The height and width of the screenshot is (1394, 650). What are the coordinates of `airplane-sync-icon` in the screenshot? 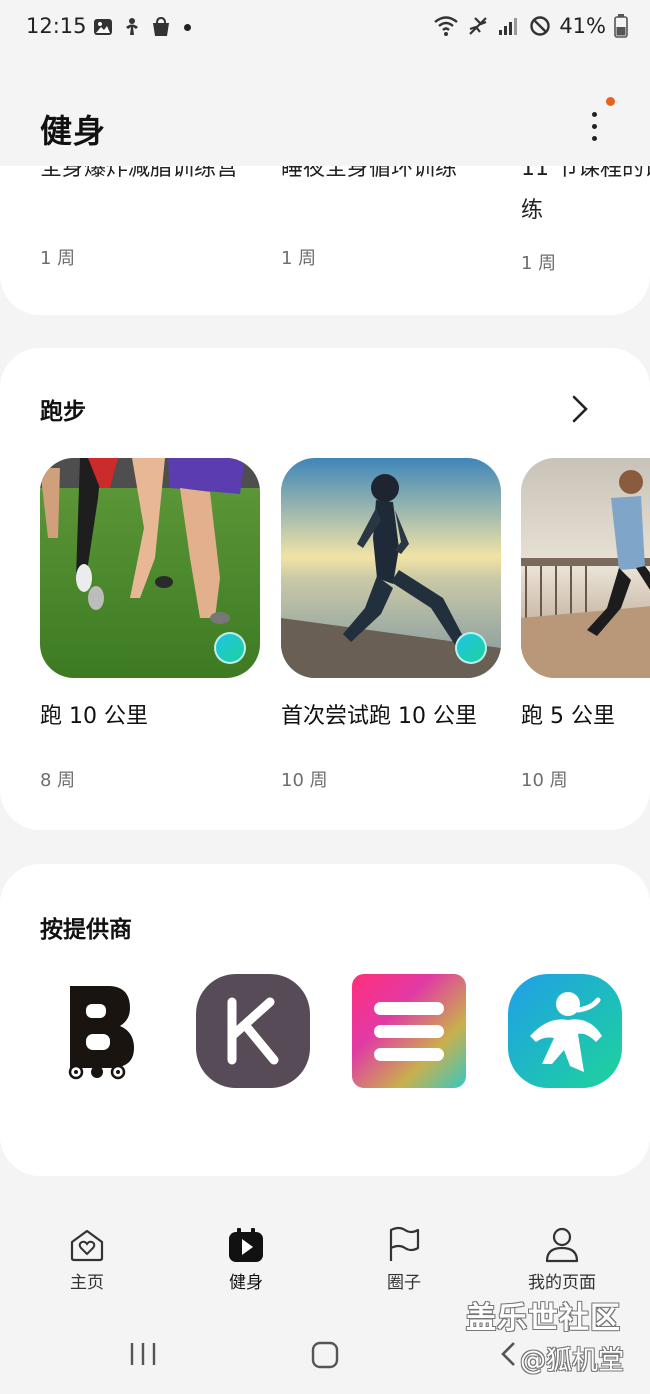 It's located at (478, 26).